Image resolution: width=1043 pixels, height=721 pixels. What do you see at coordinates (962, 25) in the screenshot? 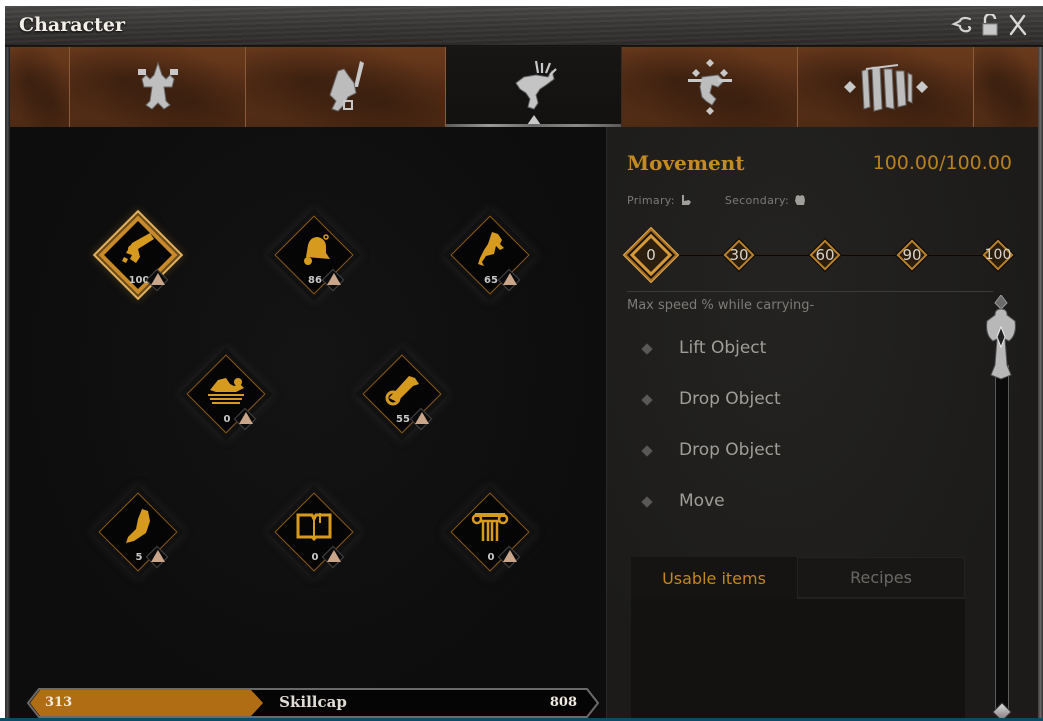
I see `pin-icon` at bounding box center [962, 25].